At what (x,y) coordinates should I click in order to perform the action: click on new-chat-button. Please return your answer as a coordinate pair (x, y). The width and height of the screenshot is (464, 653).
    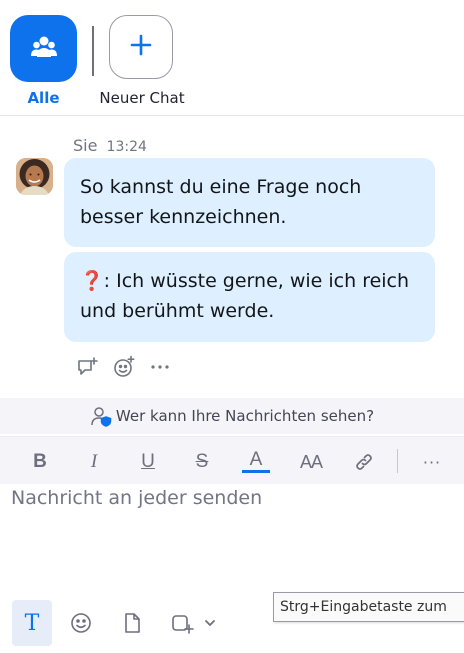
    Looking at the image, I should click on (141, 47).